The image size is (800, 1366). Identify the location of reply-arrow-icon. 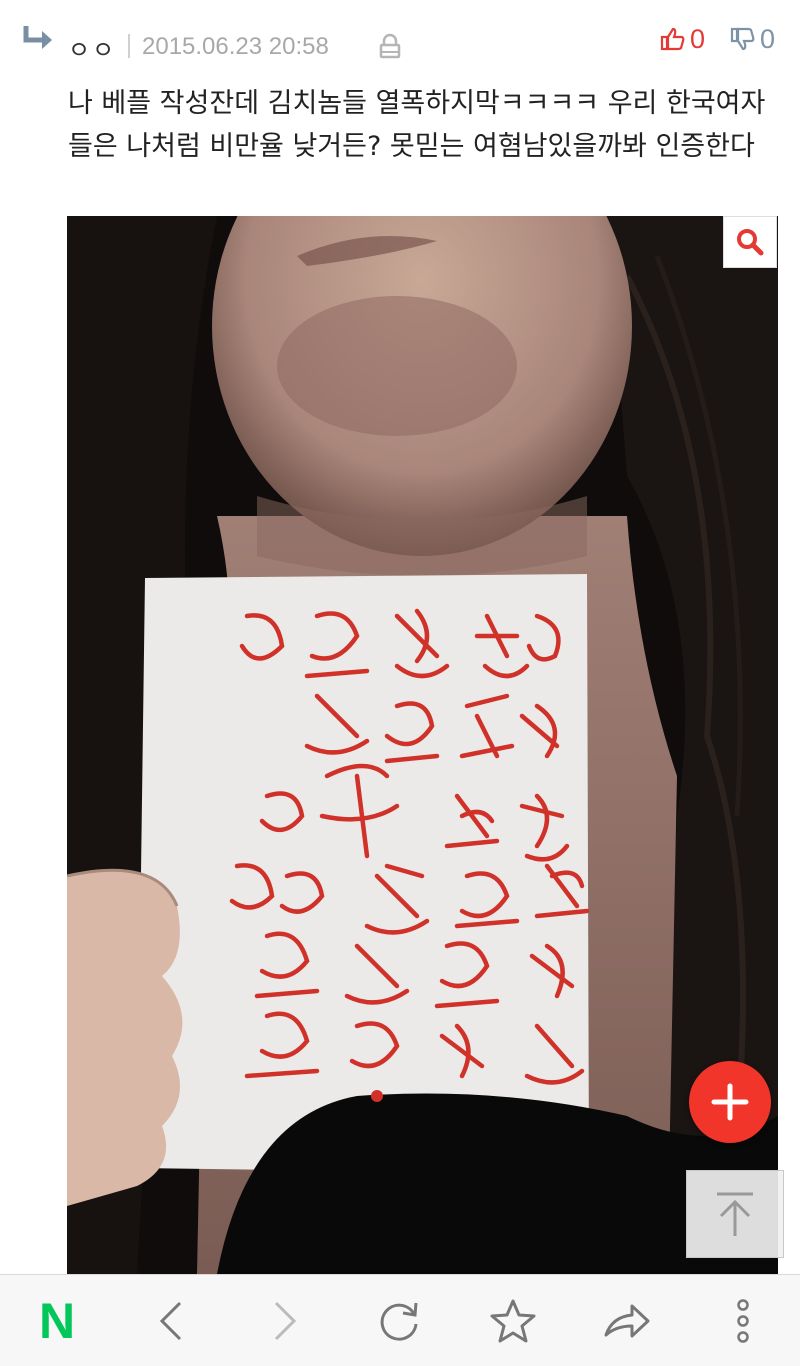
(37, 37).